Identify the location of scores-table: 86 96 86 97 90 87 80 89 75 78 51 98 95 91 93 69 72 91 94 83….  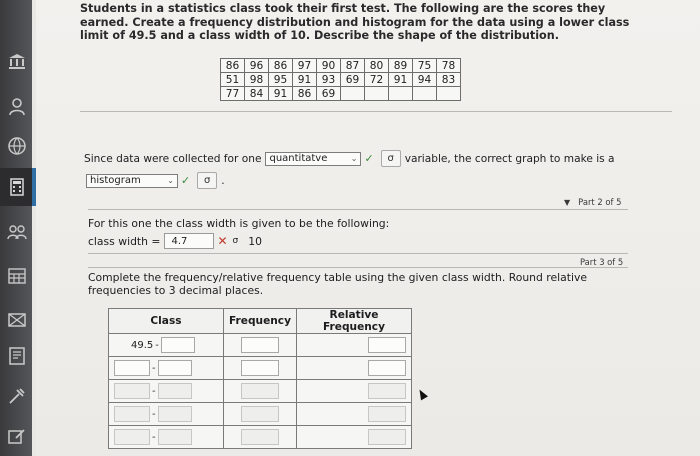
(340, 79).